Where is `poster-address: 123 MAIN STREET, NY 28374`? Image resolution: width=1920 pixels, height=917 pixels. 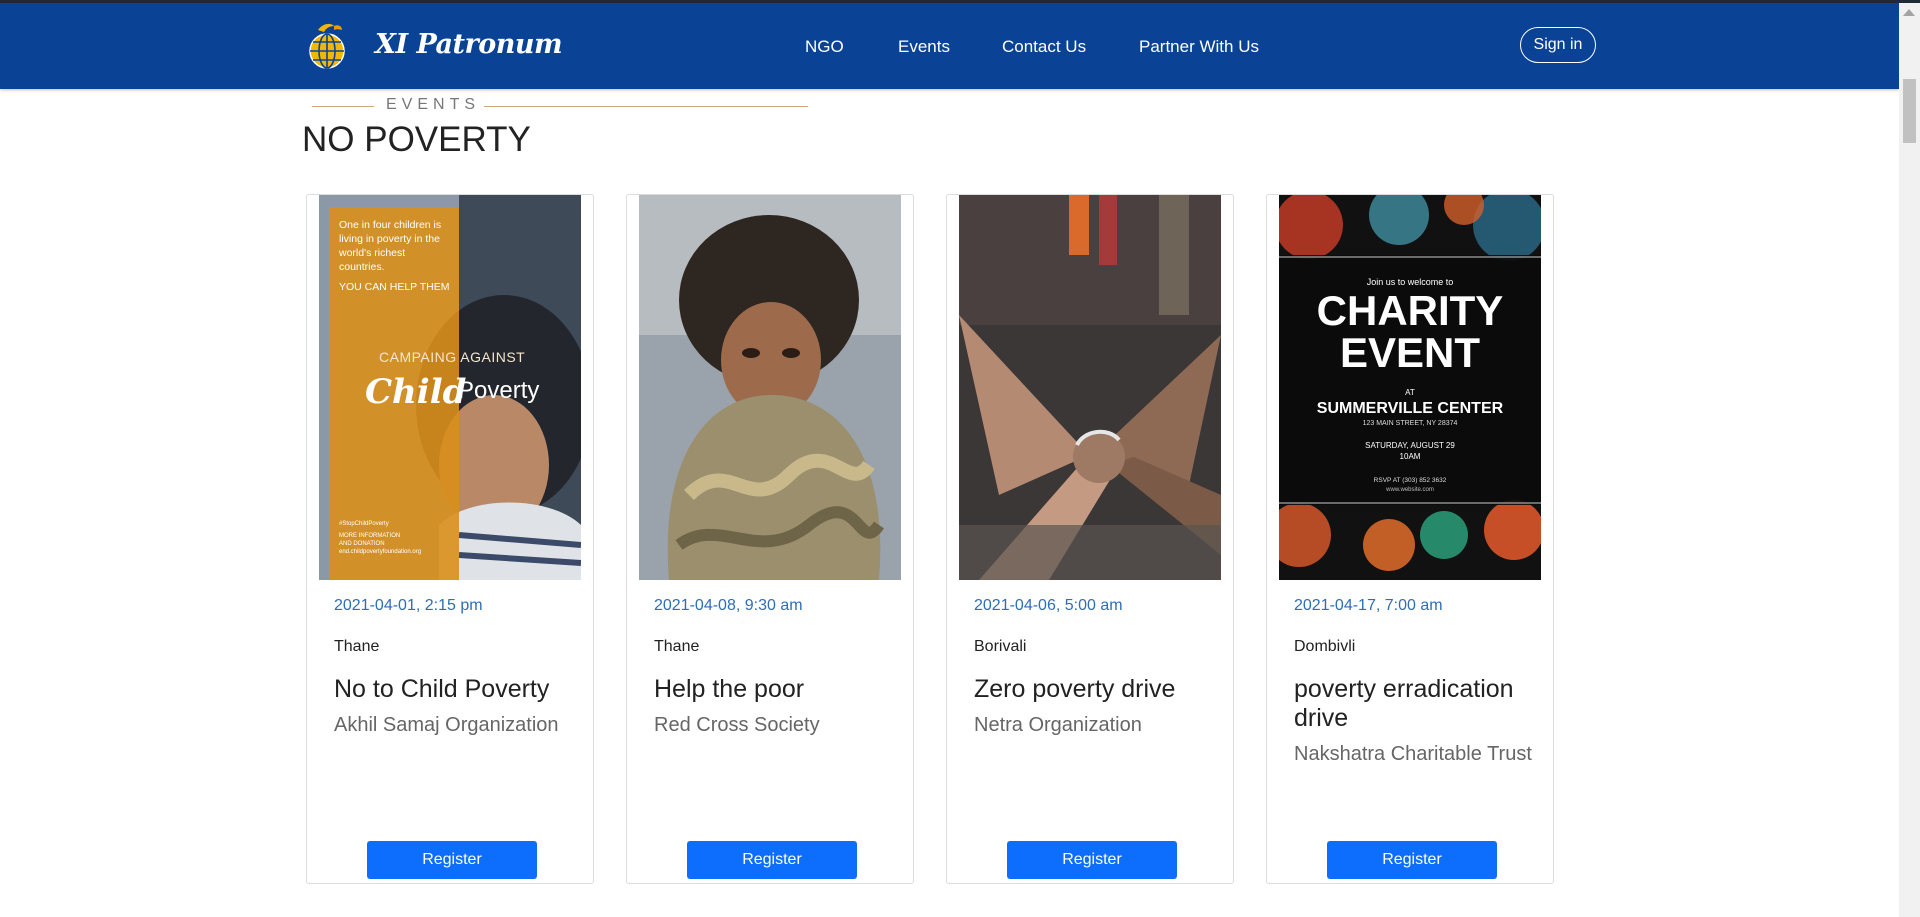
poster-address: 123 MAIN STREET, NY 28374 is located at coordinates (1410, 423).